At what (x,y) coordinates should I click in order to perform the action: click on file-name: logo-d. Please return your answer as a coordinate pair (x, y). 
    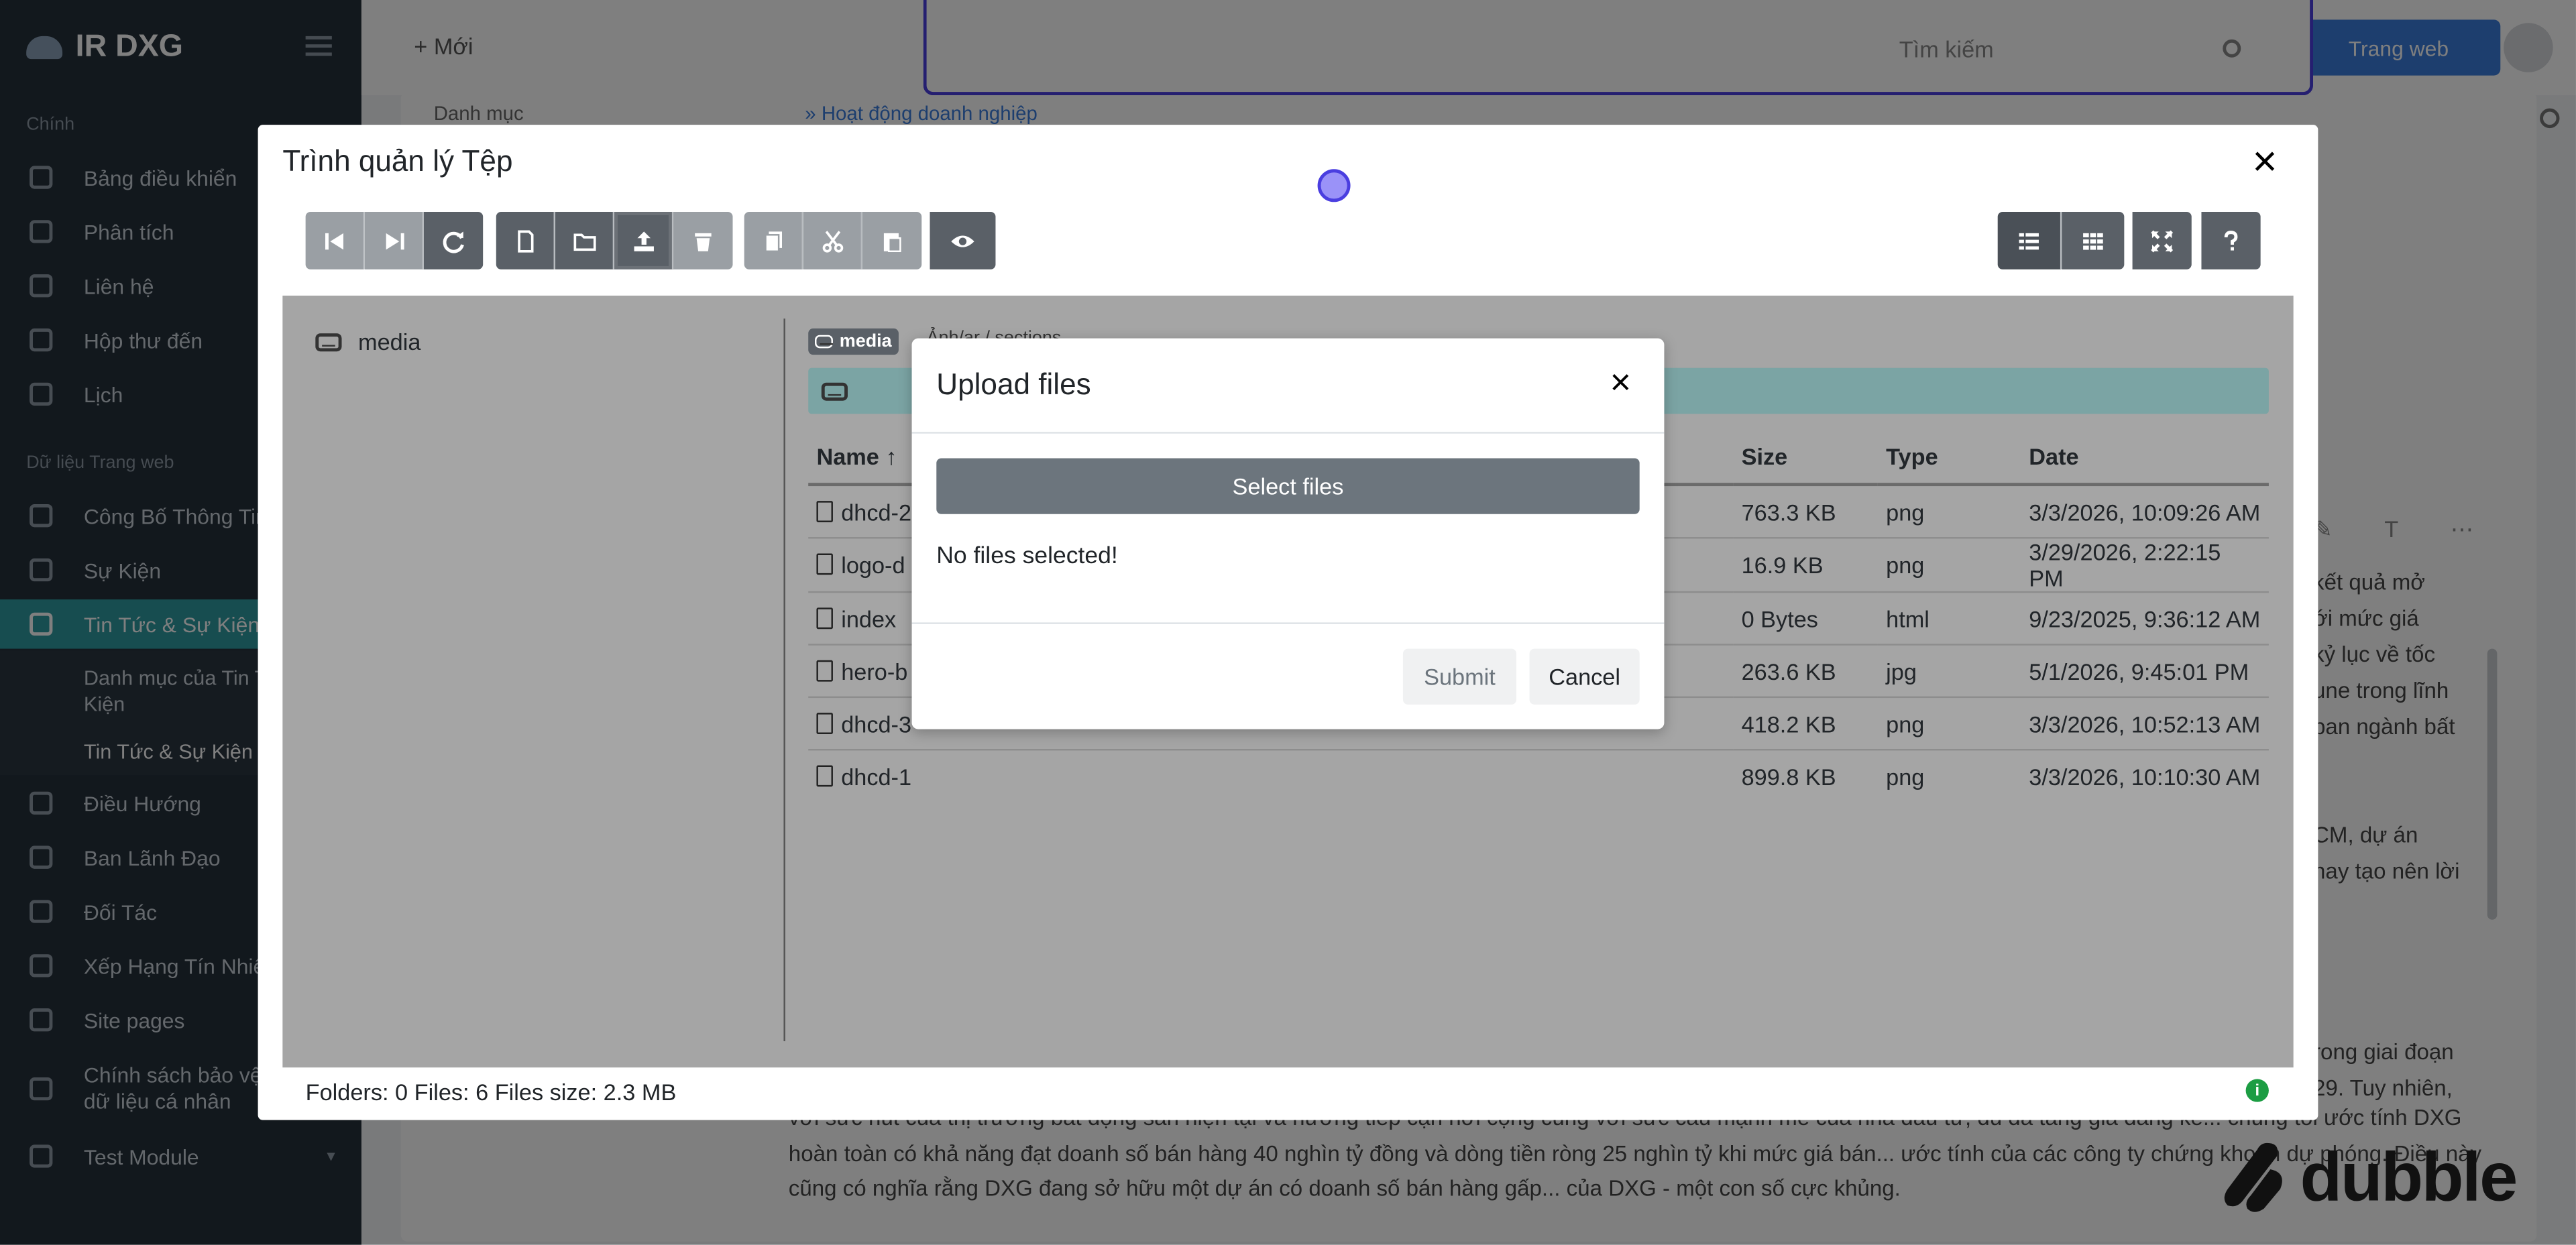
    Looking at the image, I should click on (873, 565).